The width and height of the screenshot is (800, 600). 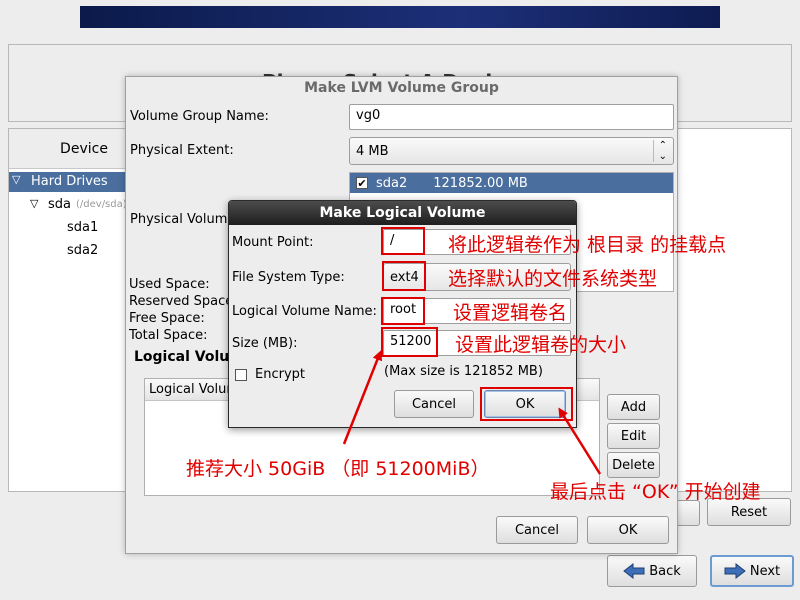 I want to click on encrypt-label: Encrypt, so click(x=280, y=374).